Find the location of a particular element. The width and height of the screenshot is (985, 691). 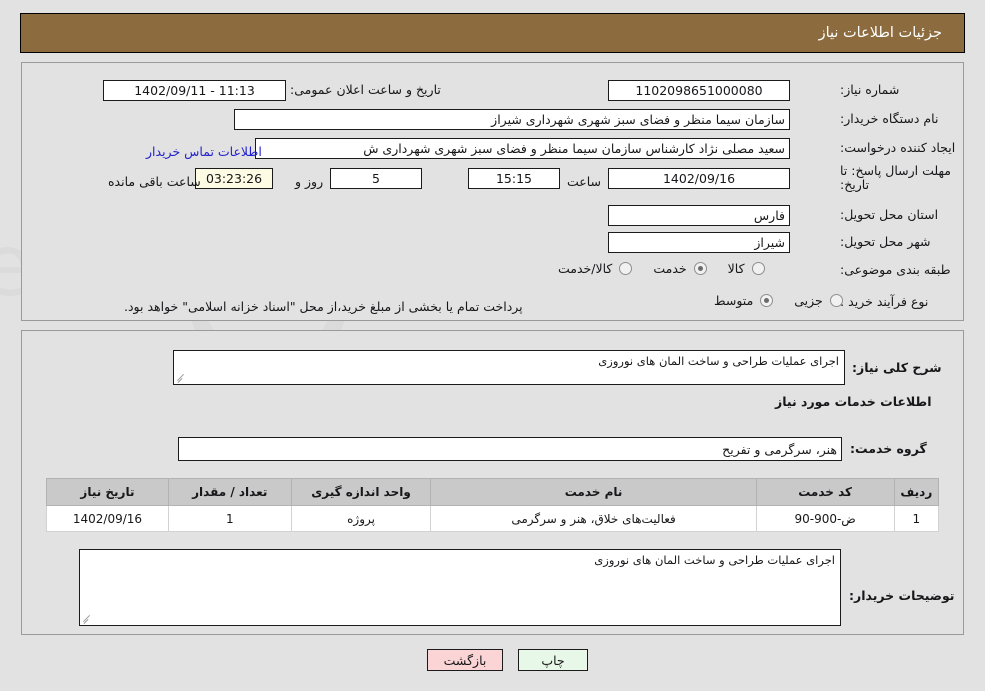

service-group-value: هنر، سرگرمی و تفریح is located at coordinates (779, 449).